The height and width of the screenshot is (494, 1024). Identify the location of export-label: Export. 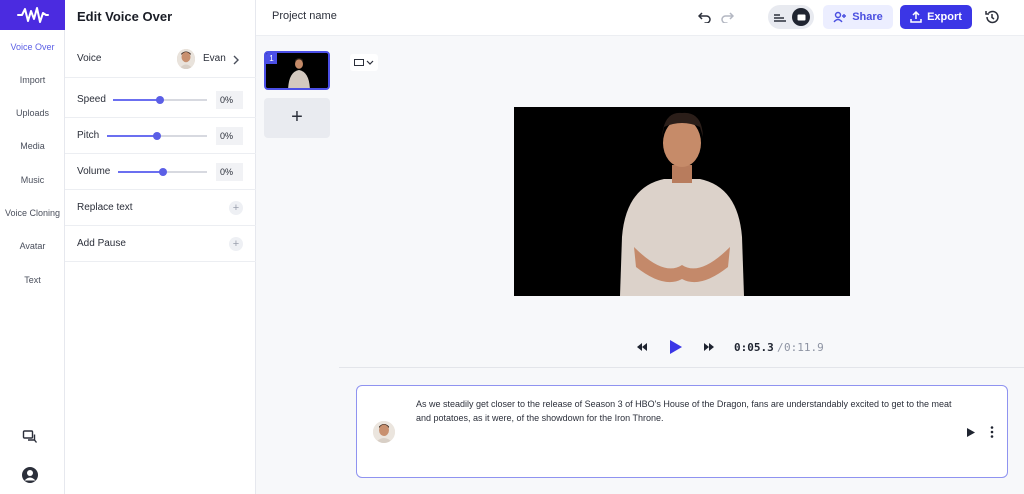
(944, 17).